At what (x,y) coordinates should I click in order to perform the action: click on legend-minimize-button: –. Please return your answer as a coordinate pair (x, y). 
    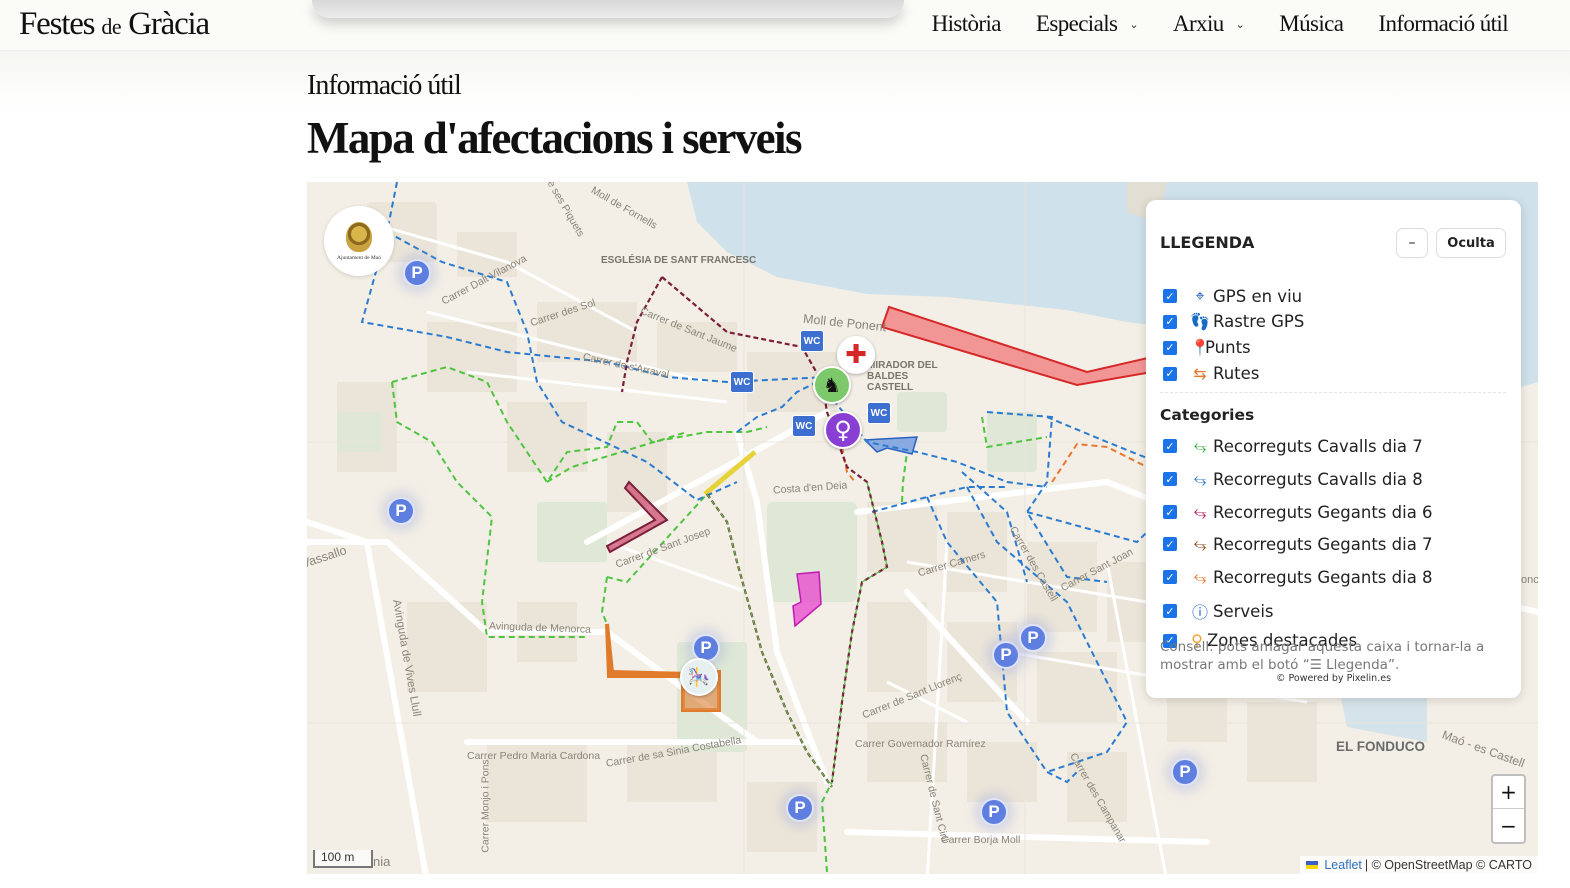
    Looking at the image, I should click on (1412, 243).